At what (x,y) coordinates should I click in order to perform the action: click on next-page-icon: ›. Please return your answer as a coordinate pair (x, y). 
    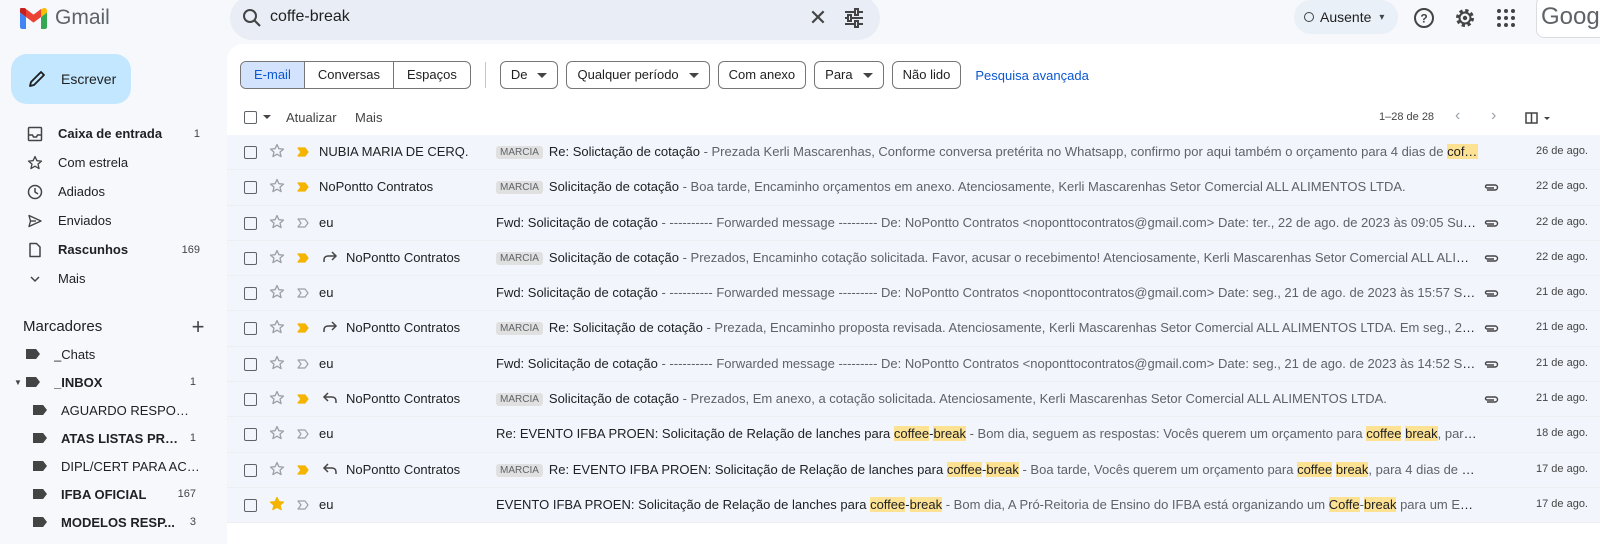
    Looking at the image, I should click on (1493, 116).